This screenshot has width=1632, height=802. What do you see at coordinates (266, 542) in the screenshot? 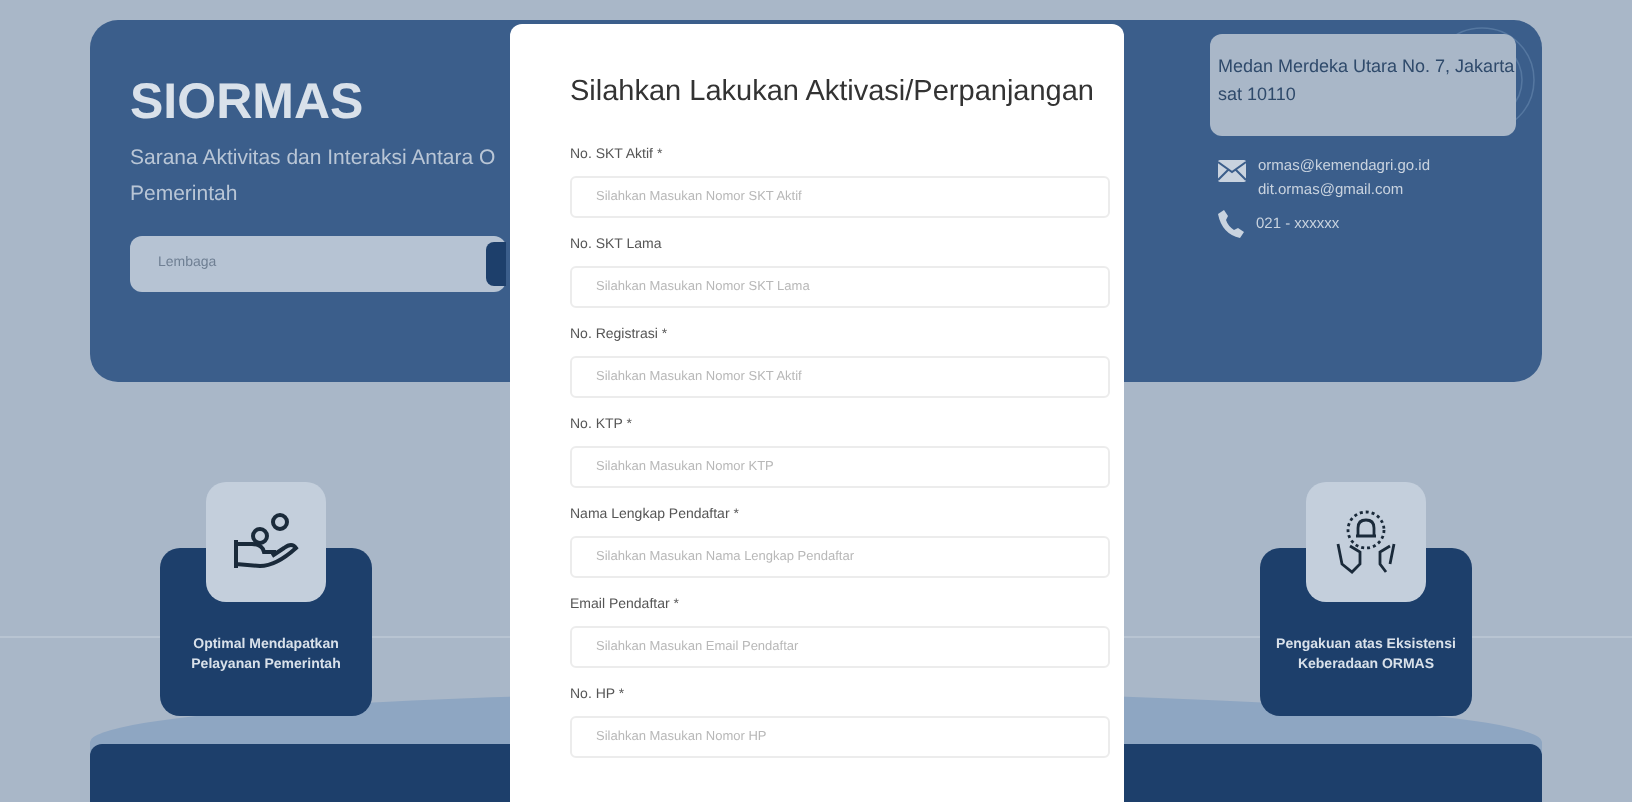
I see `hand-coins-icon` at bounding box center [266, 542].